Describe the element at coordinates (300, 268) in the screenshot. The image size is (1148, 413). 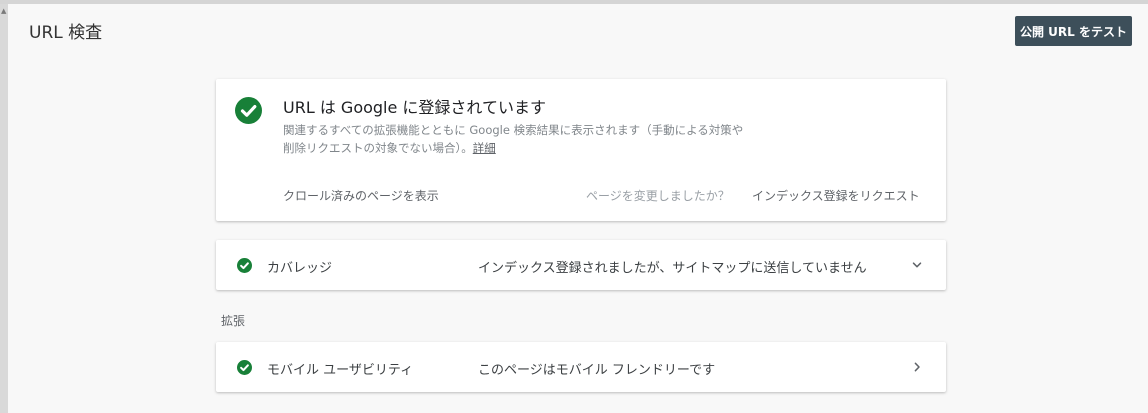
I see `coverage-label: カバレッジ` at that location.